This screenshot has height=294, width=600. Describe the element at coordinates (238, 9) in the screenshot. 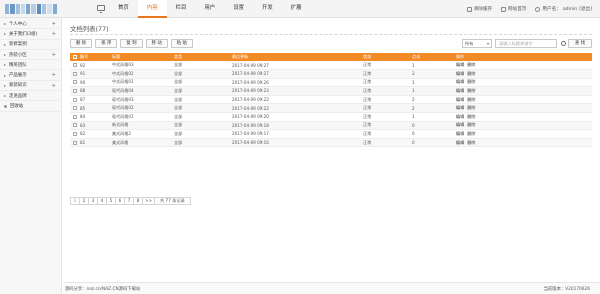

I see `nav-tab: 设置` at that location.